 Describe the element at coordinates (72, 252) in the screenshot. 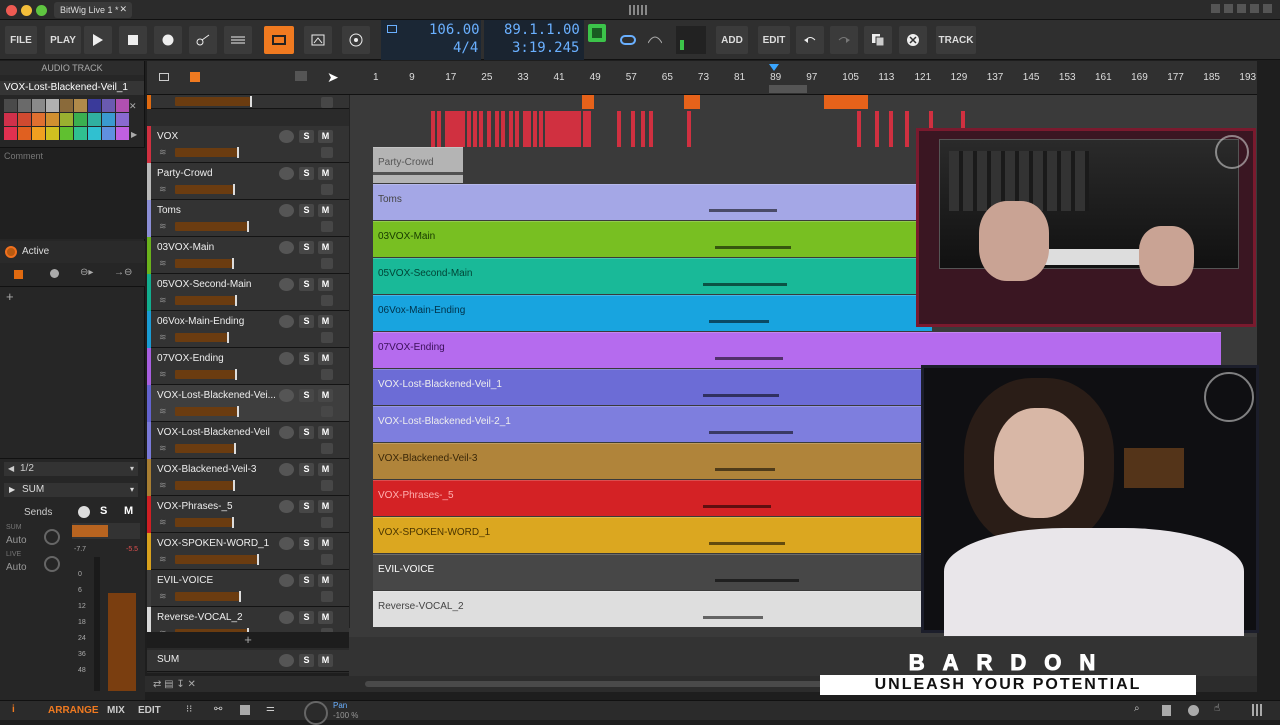

I see `device-active-toggle: Active` at that location.